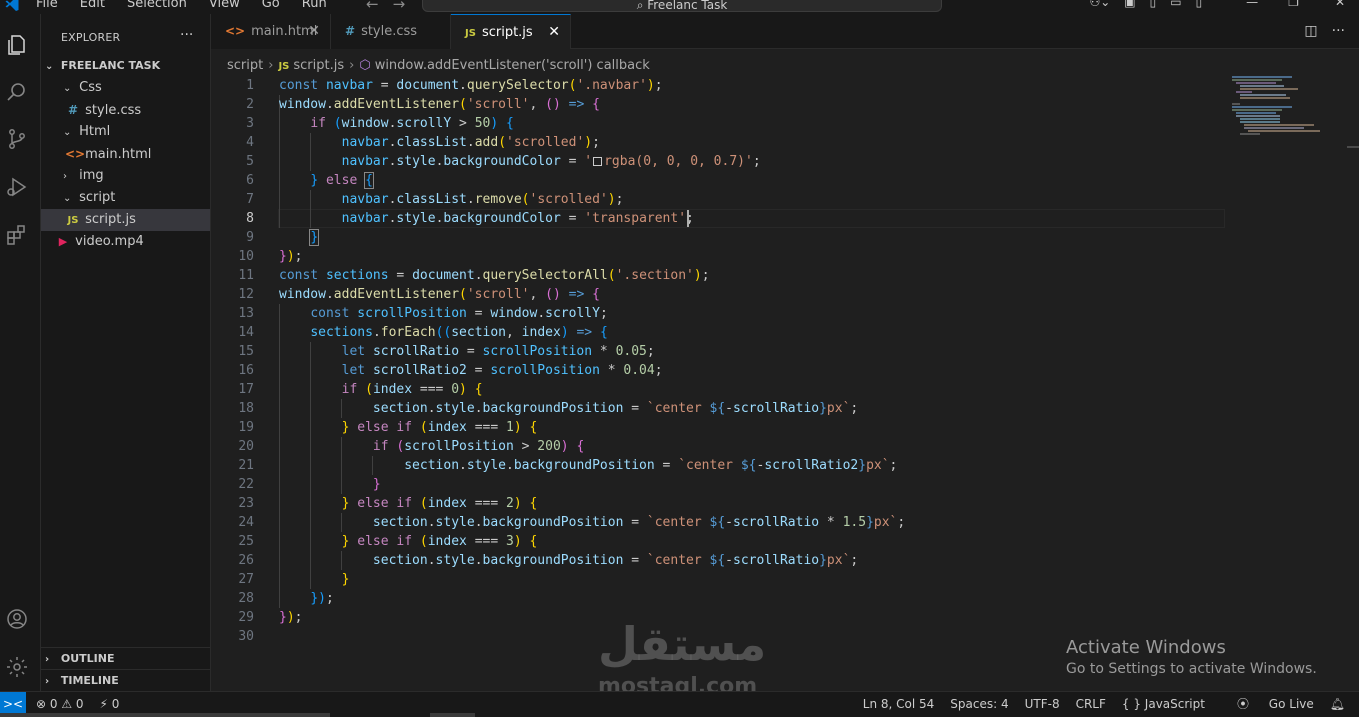 The height and width of the screenshot is (717, 1359). What do you see at coordinates (291, 256) in the screenshot?
I see `code-line: });` at bounding box center [291, 256].